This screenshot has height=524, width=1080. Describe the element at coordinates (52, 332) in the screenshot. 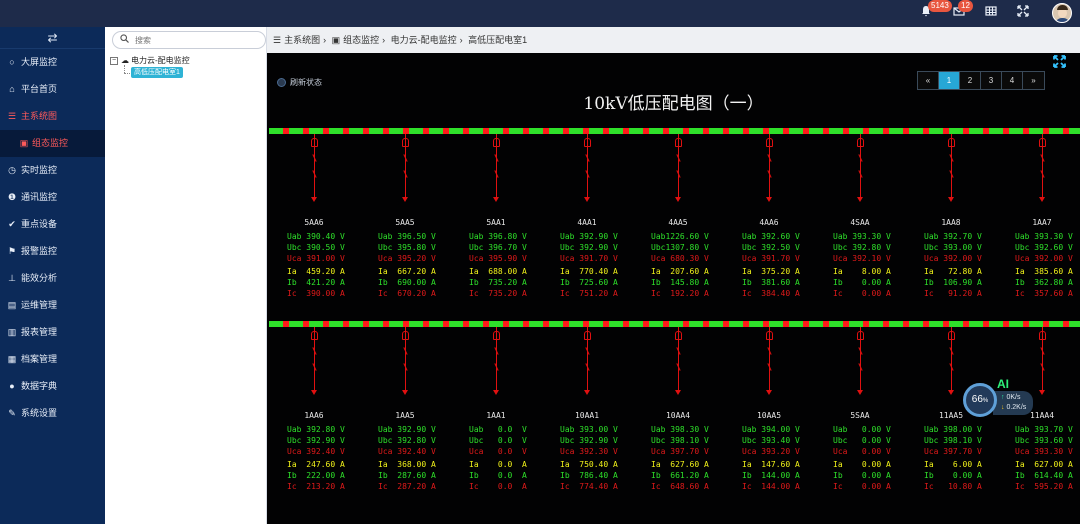

I see `sidebar-item-reports: ▥ 报表管理` at that location.